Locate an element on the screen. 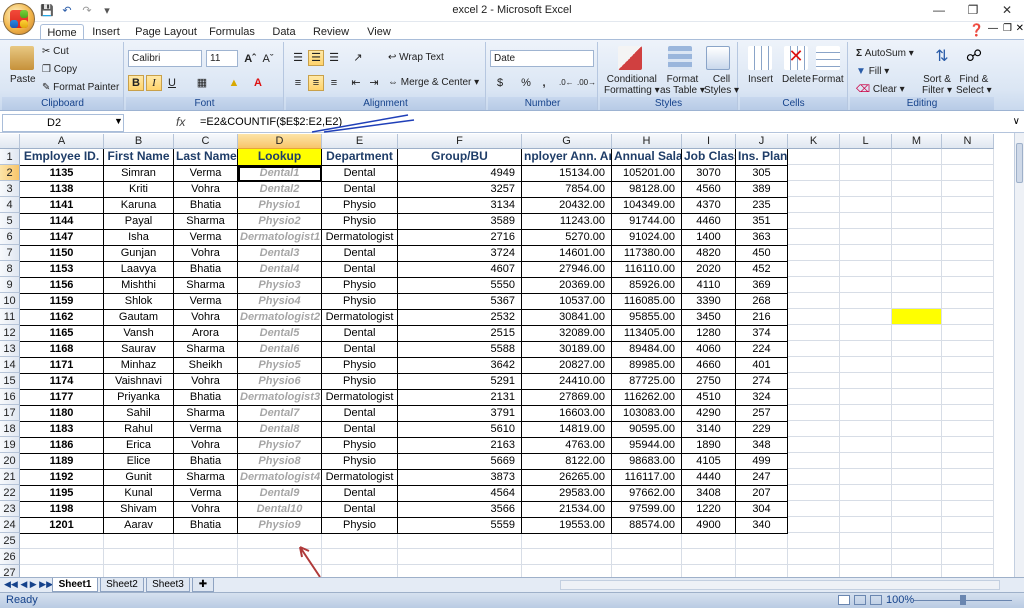 The image size is (1024, 608). data-cell: Karuna is located at coordinates (139, 206).